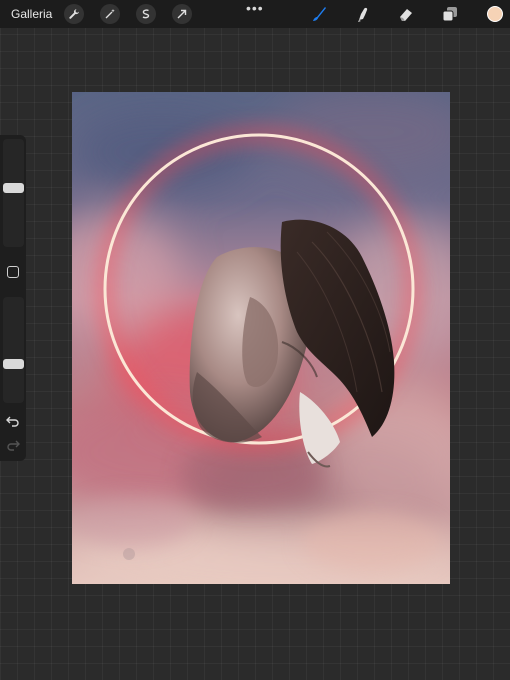 This screenshot has height=680, width=510. I want to click on top-toolbar: Galleria •••, so click(255, 14).